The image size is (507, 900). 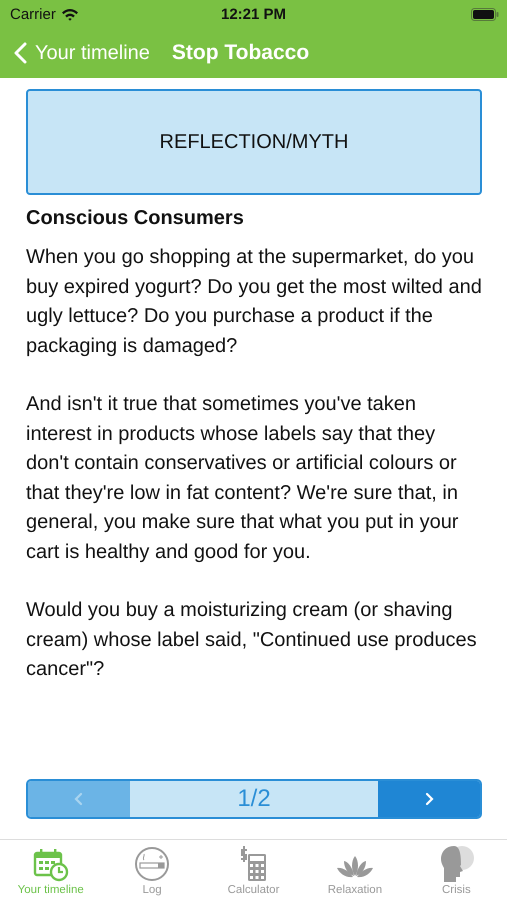 I want to click on carrier-label: Carrier, so click(x=33, y=14).